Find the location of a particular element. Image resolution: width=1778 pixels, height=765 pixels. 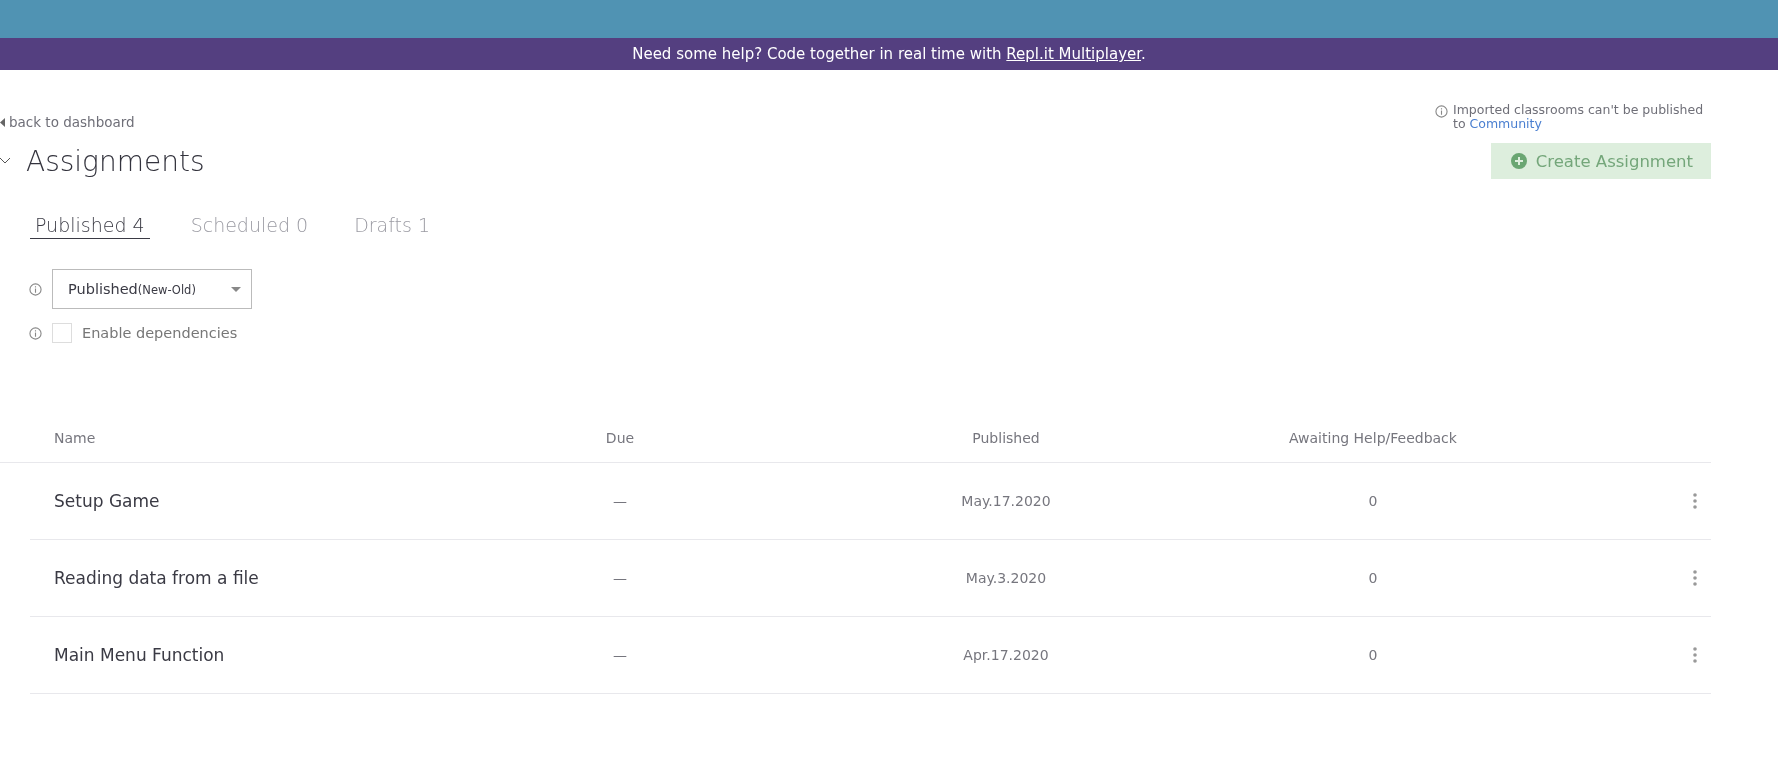

dependencies-checkbox is located at coordinates (62, 333).